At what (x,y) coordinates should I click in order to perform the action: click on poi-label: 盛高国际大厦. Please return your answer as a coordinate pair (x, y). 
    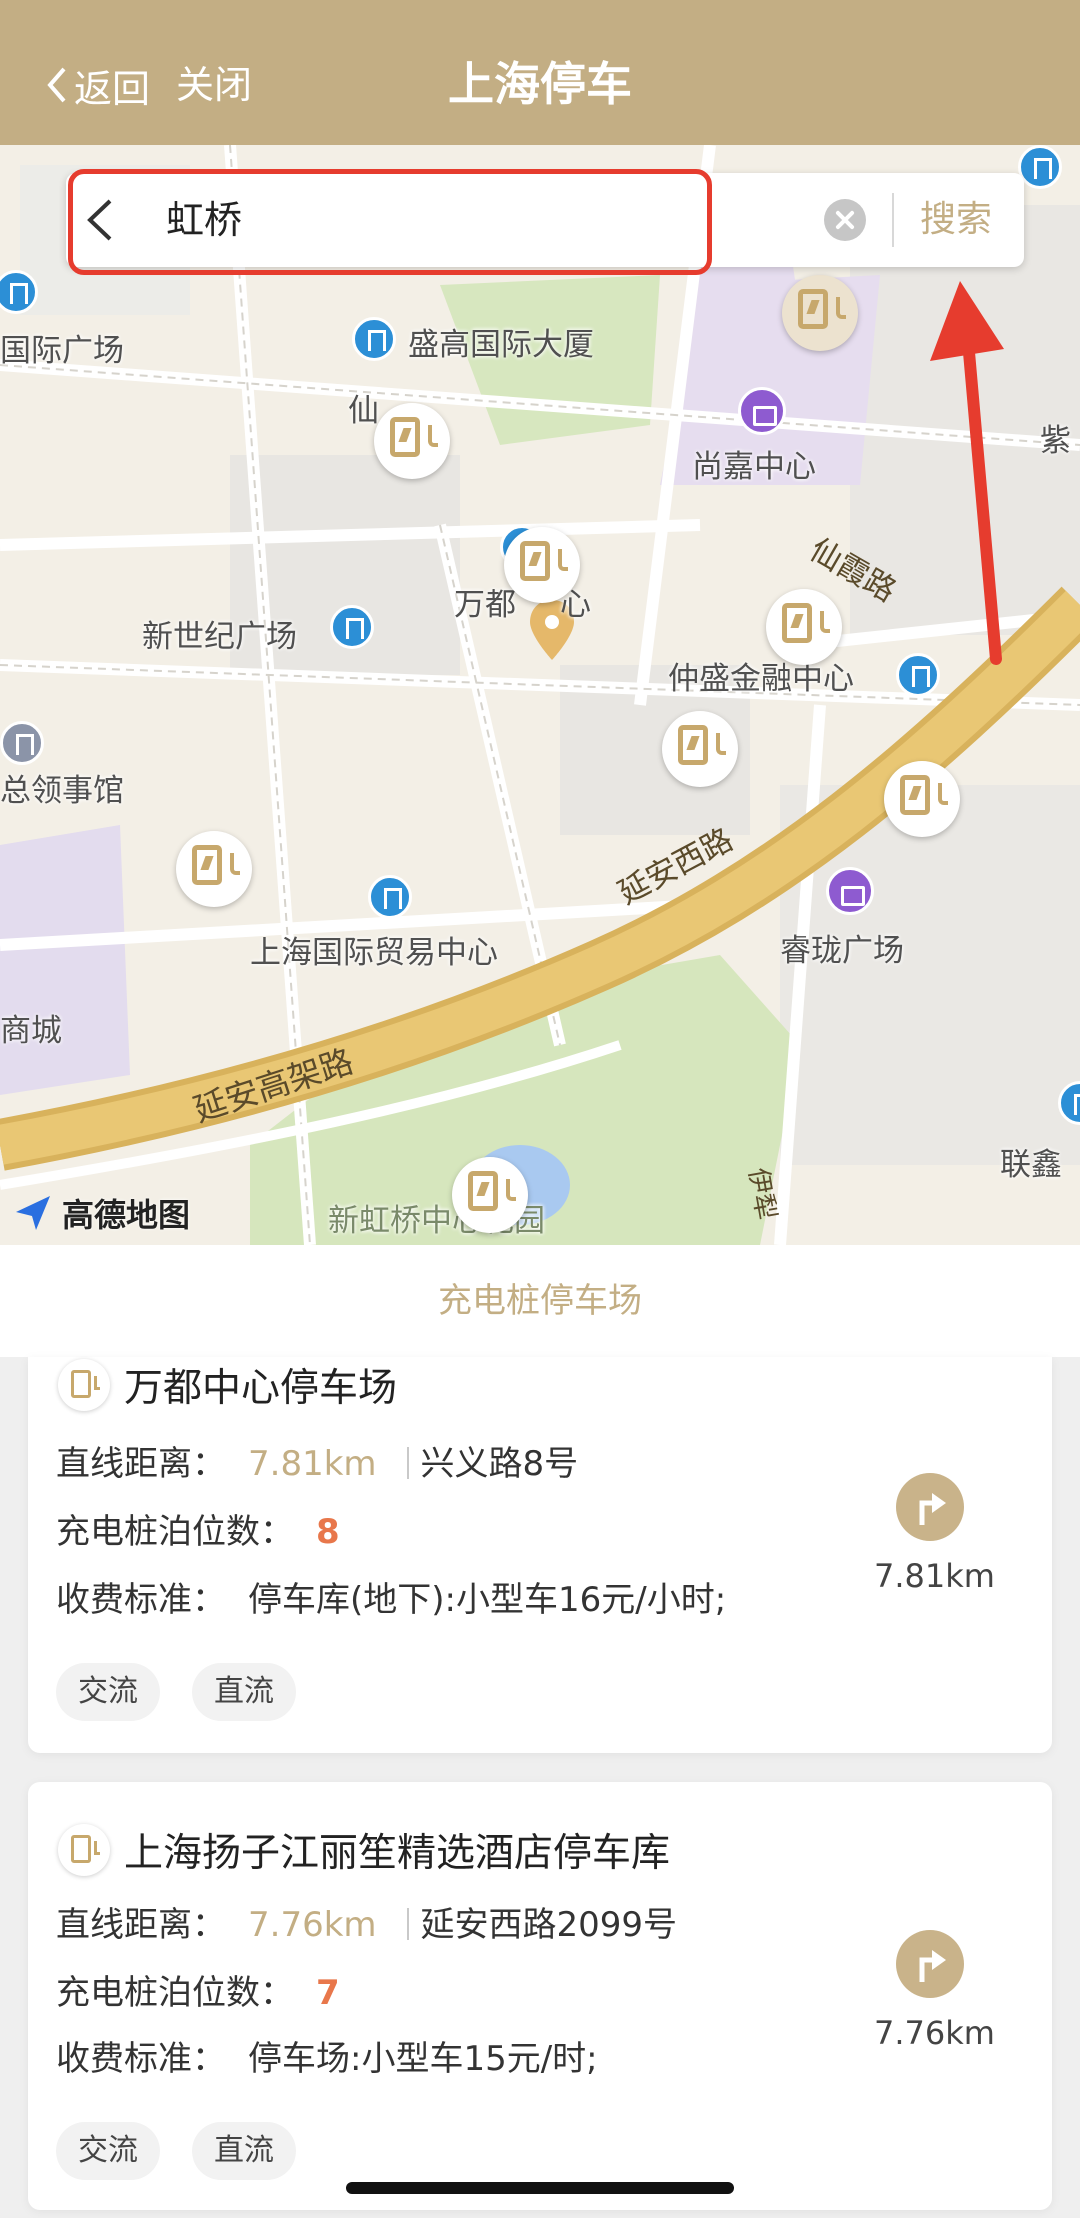
    Looking at the image, I should click on (501, 345).